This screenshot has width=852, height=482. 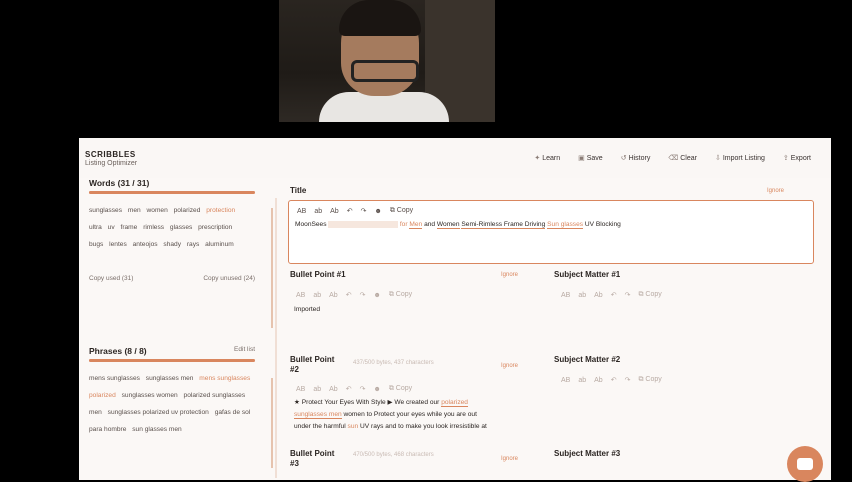 I want to click on bullet2-ignore-toggle: Ignore, so click(x=509, y=366).